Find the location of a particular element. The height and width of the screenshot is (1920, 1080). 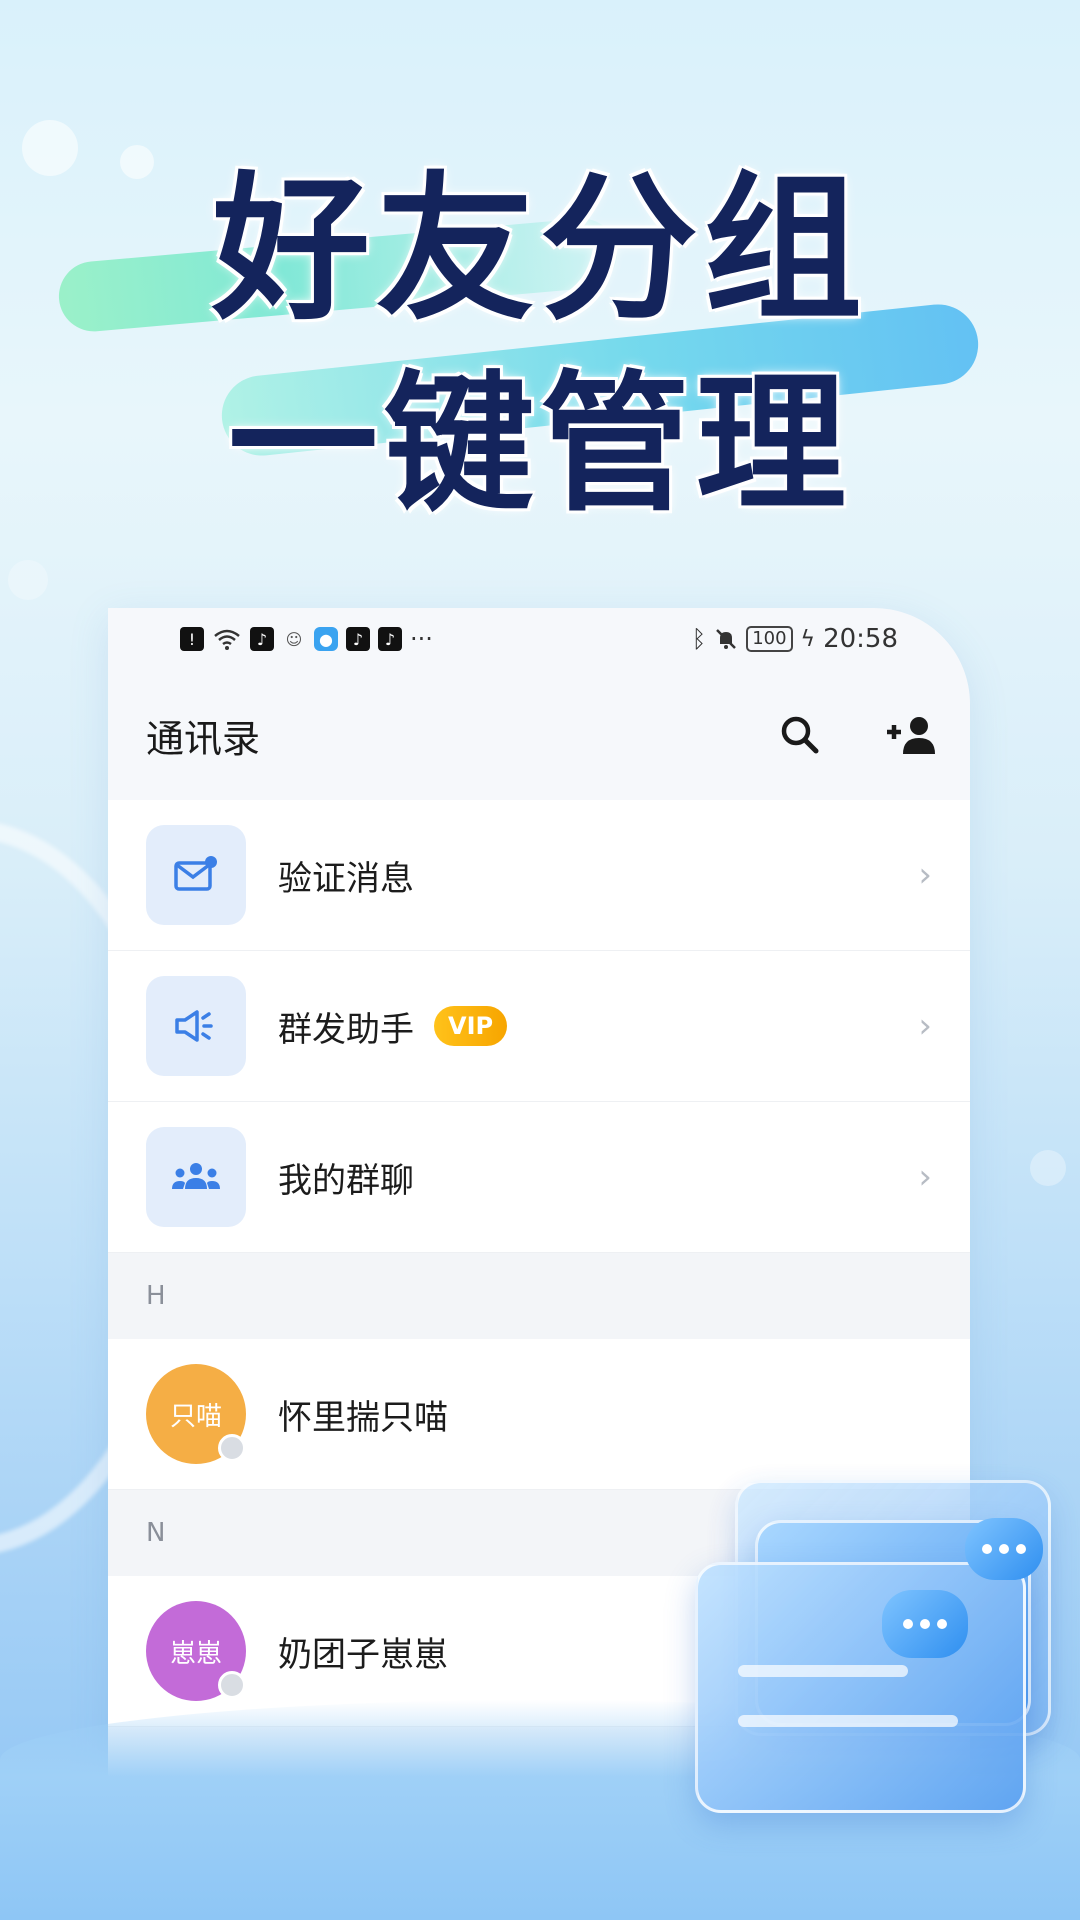

more-notifications: ··· is located at coordinates (421, 639).